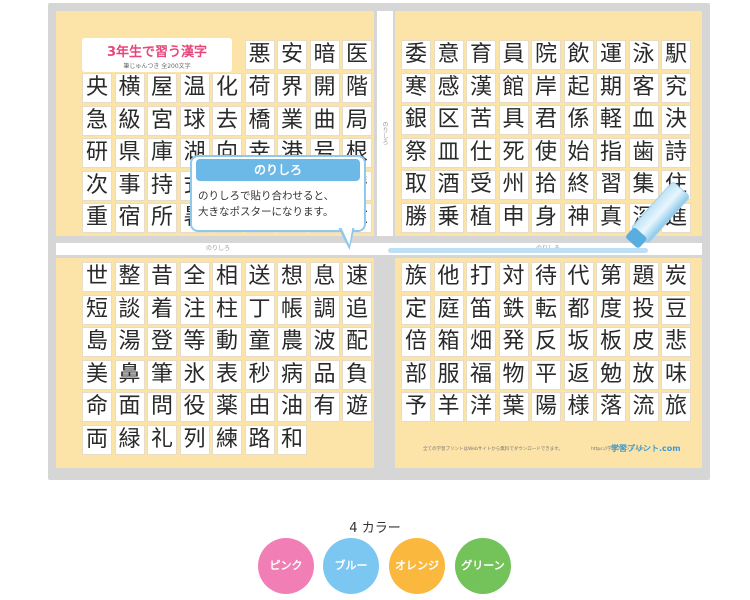  Describe the element at coordinates (292, 277) in the screenshot. I see `kanji-cell: 想` at that location.